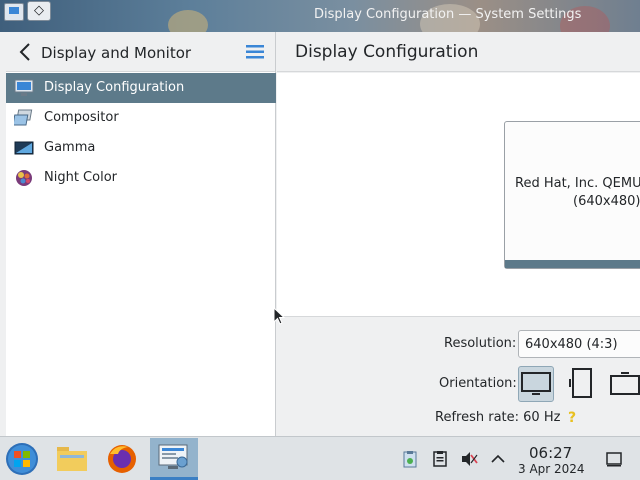  I want to click on sidebar-item-label: Night Color, so click(80, 177).